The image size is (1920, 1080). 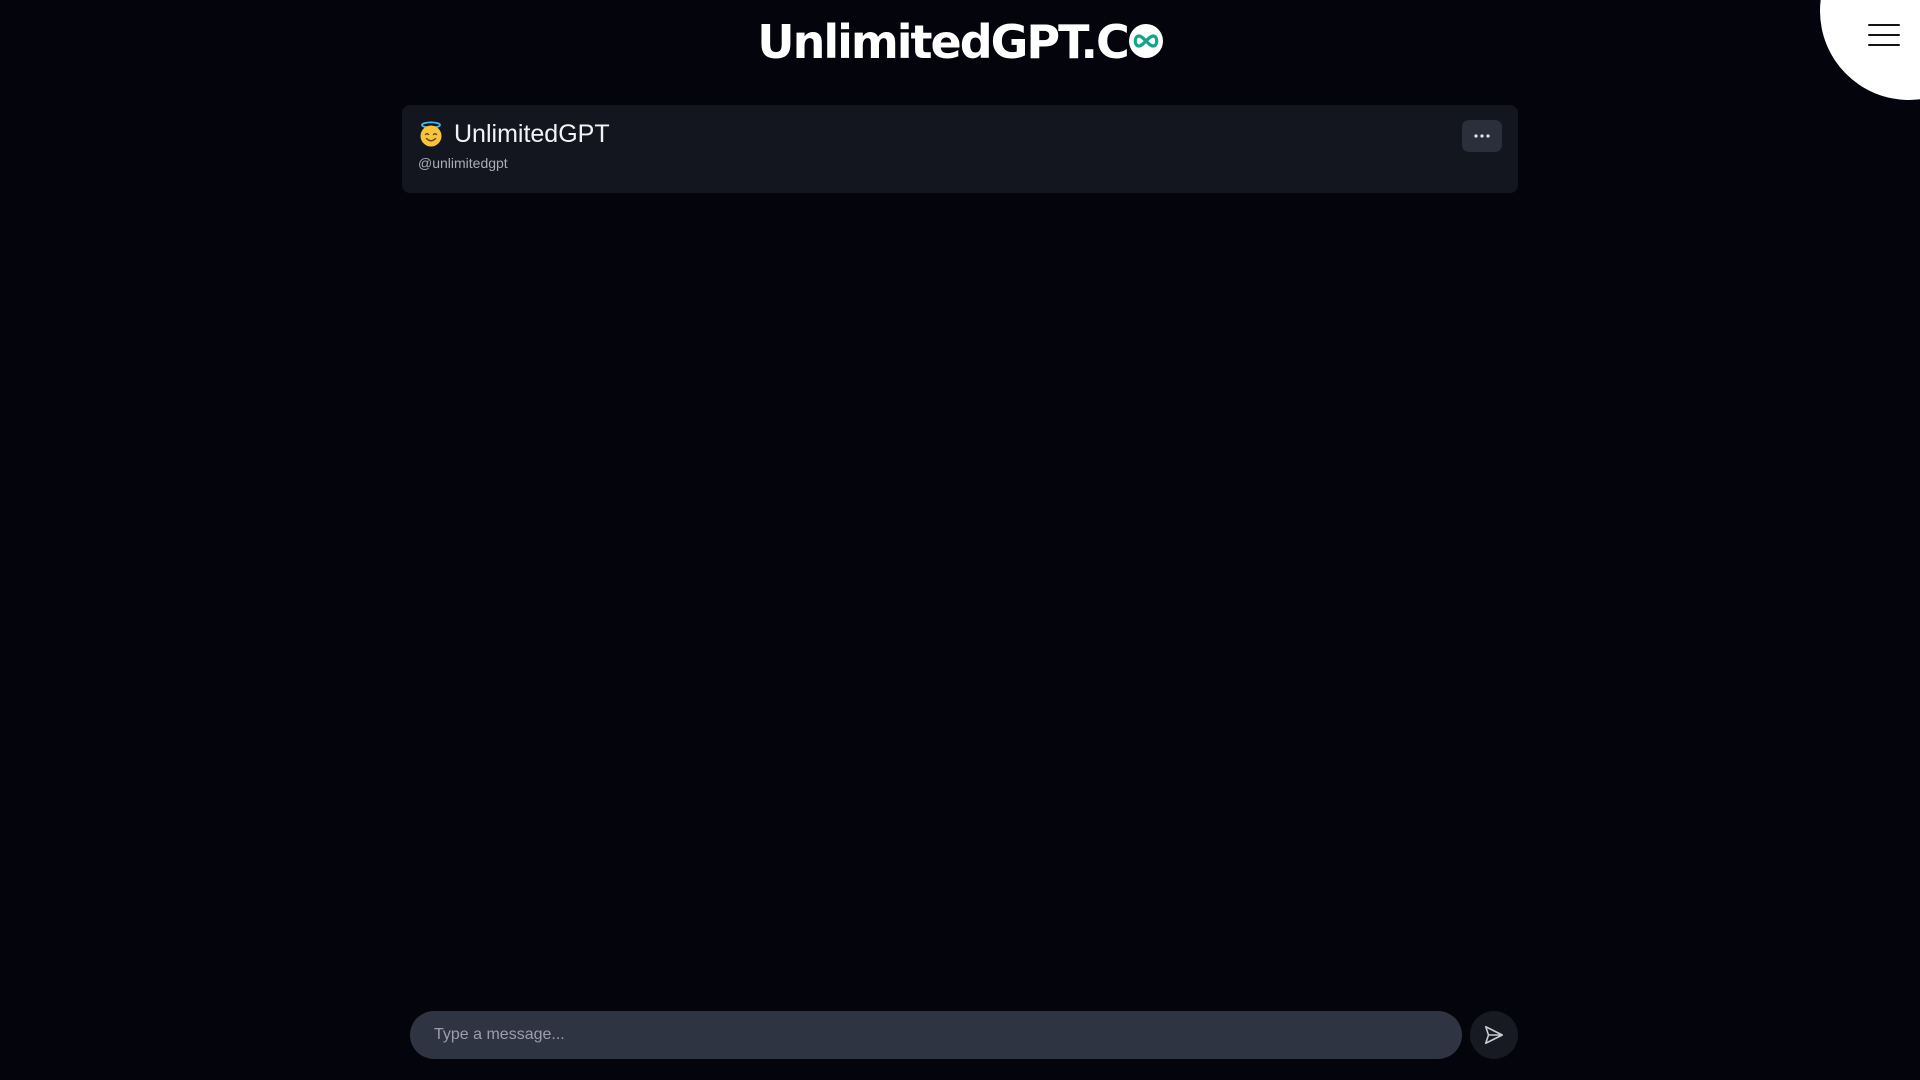 I want to click on send-button, so click(x=1494, y=1035).